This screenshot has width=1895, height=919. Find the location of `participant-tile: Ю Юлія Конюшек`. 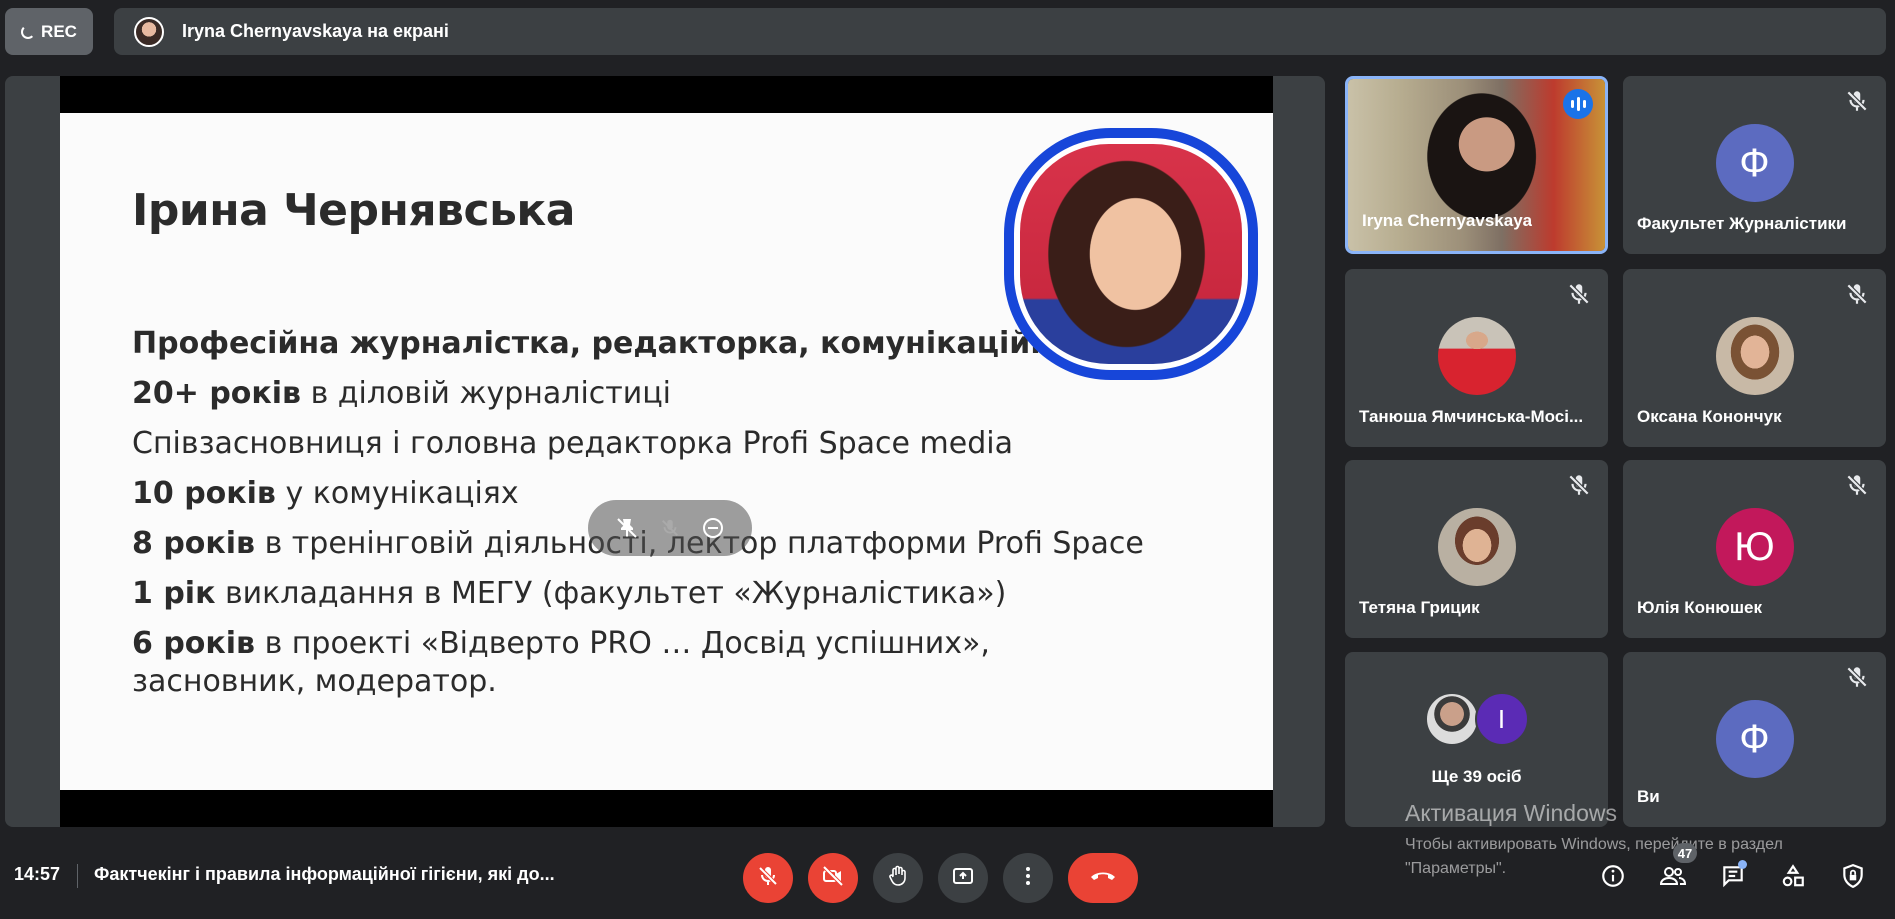

participant-tile: Ю Юлія Конюшек is located at coordinates (1754, 549).